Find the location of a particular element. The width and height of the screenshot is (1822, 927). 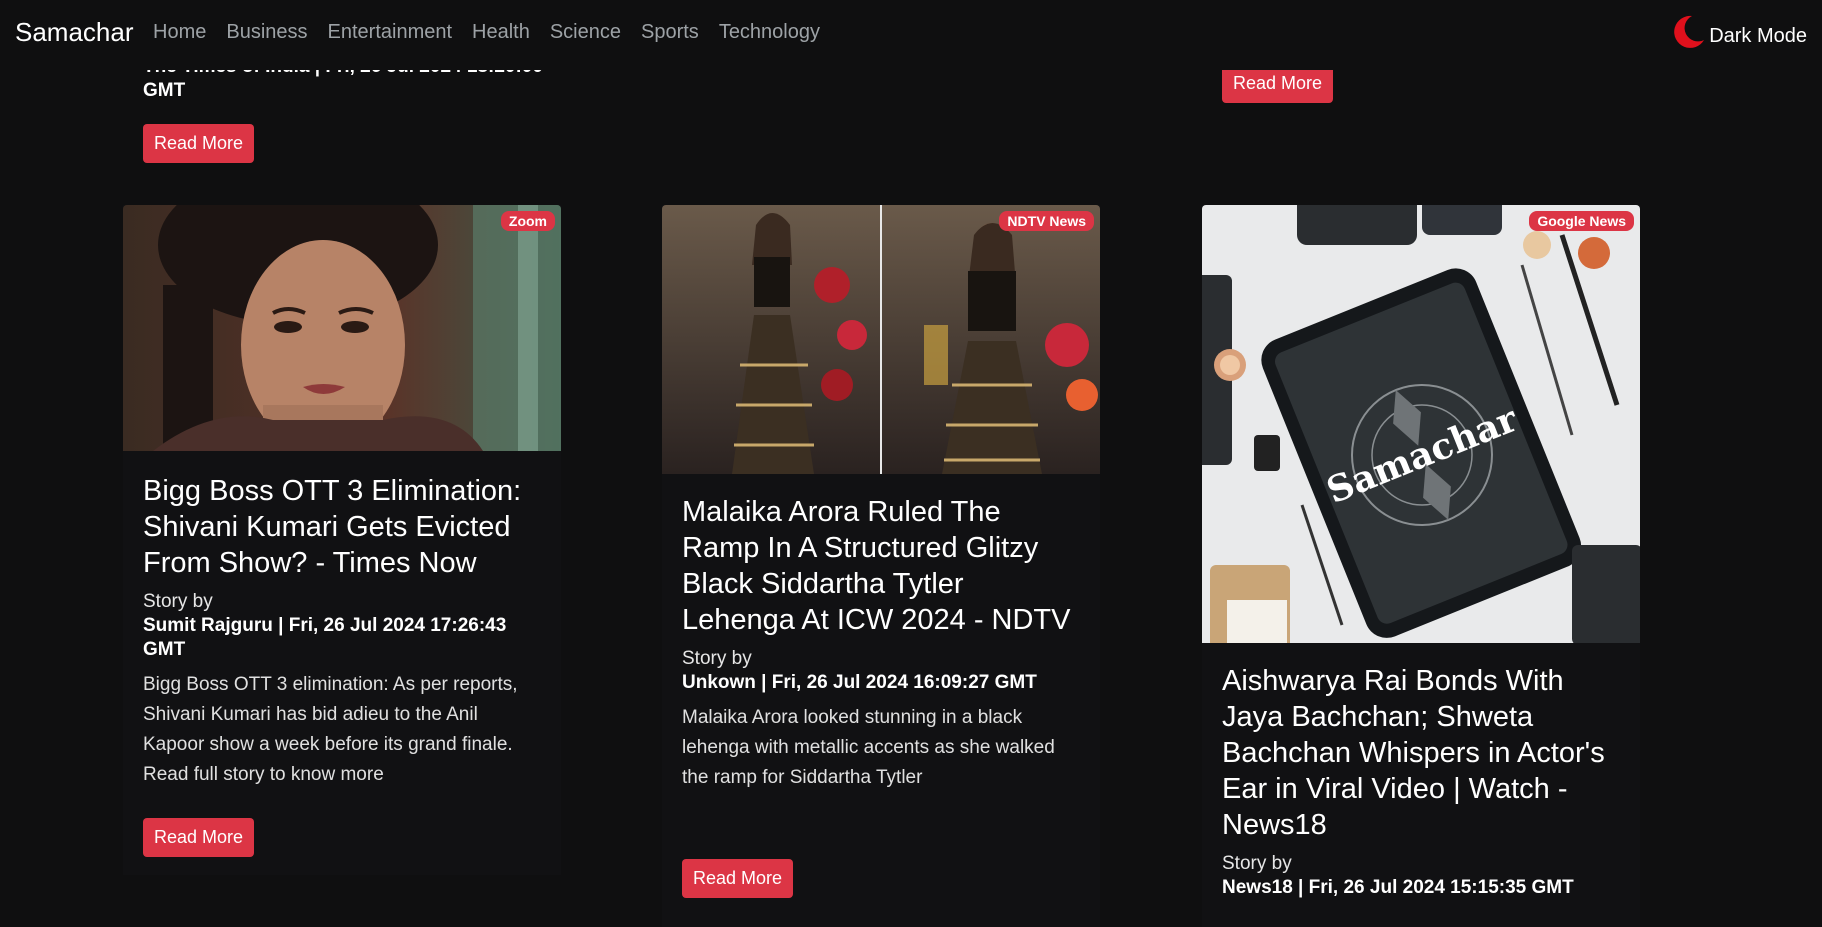

article-image: Zoom is located at coordinates (342, 328).